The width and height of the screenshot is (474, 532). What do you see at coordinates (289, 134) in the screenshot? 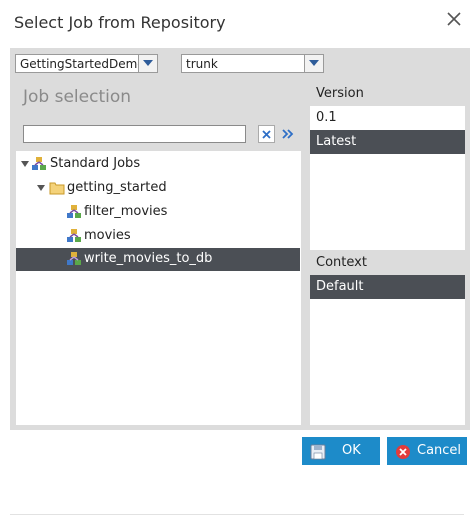
I see `double-chevron-right-icon` at bounding box center [289, 134].